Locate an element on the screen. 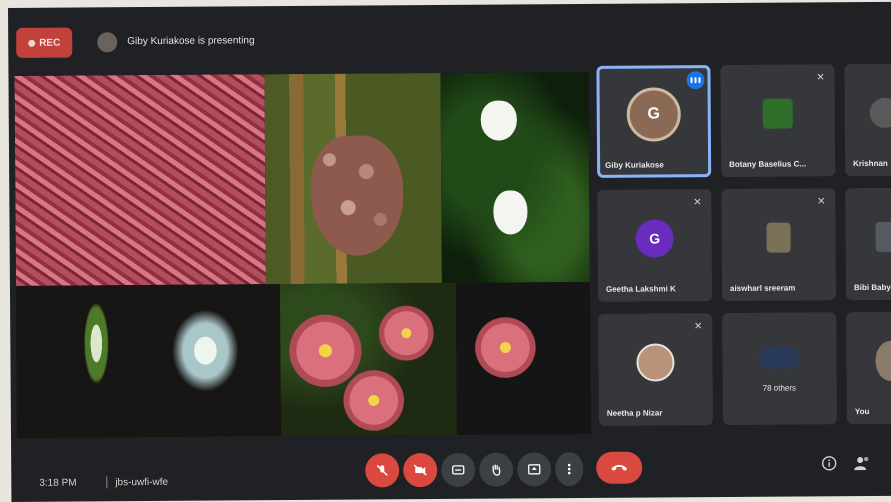  mic-toggle-button is located at coordinates (382, 470).